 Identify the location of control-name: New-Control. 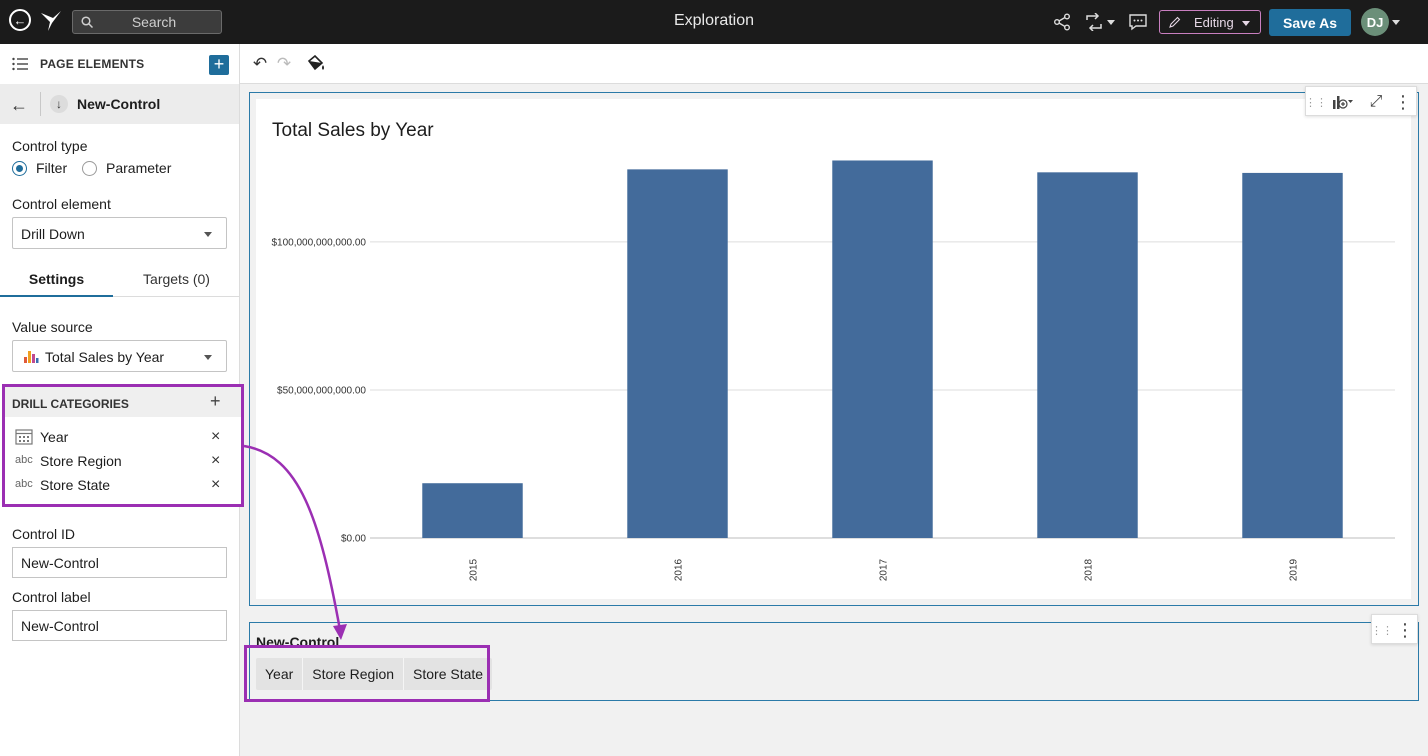
(119, 104).